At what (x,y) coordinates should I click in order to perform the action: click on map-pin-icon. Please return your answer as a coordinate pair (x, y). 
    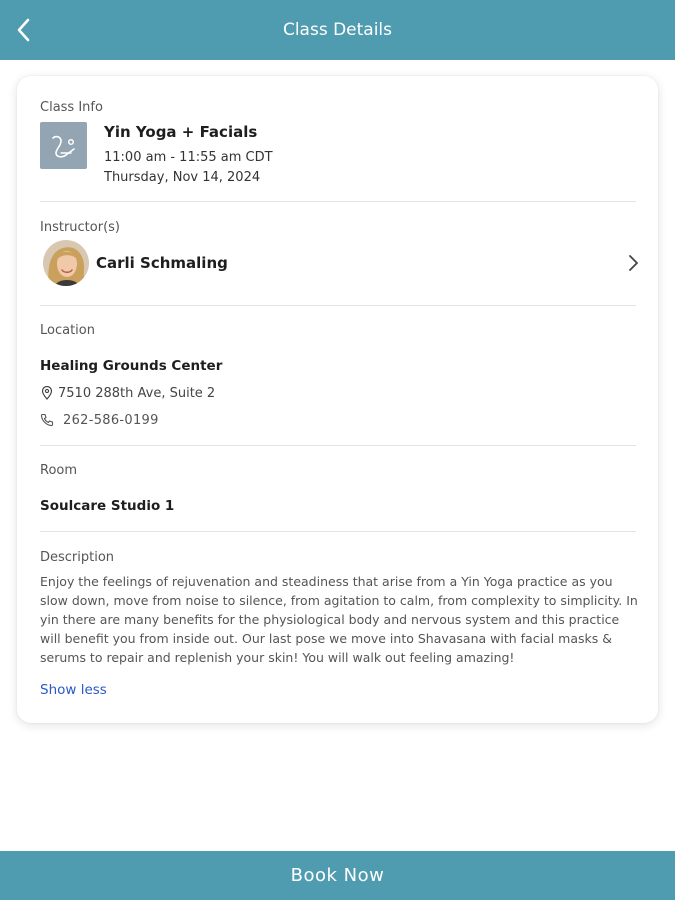
    Looking at the image, I should click on (47, 393).